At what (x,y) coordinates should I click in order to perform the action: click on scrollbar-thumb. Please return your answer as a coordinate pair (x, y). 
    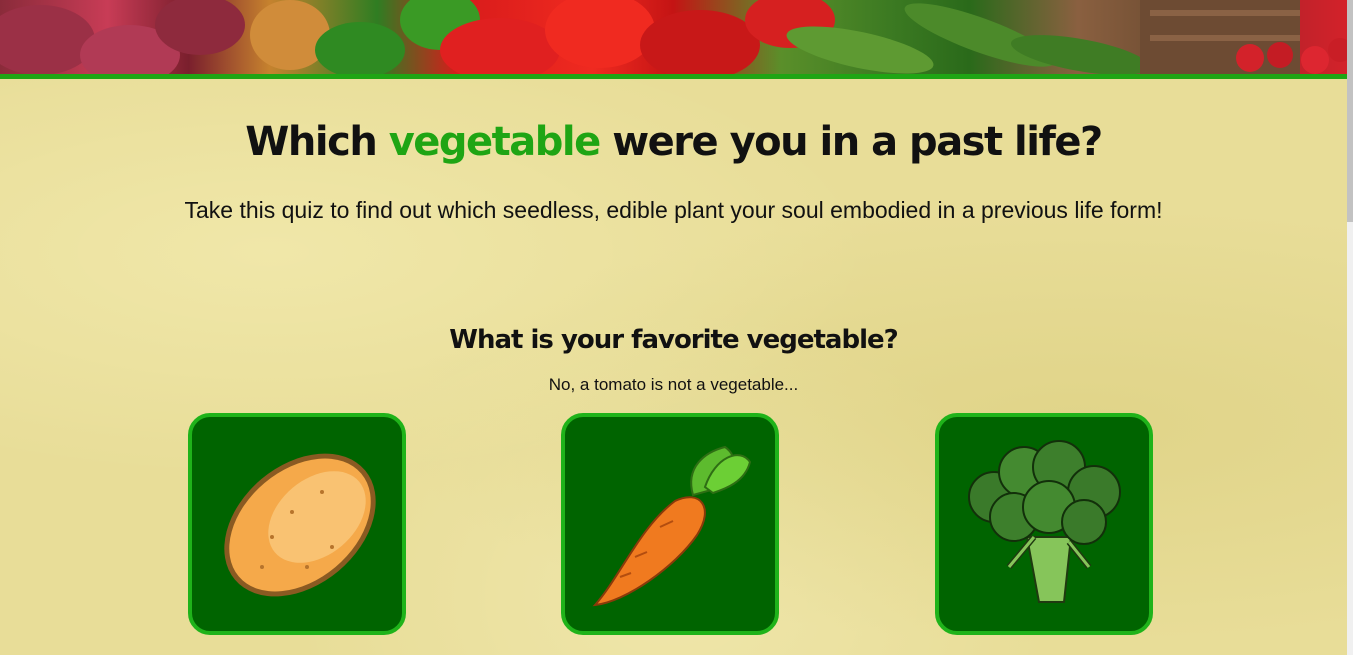
    Looking at the image, I should click on (1350, 111).